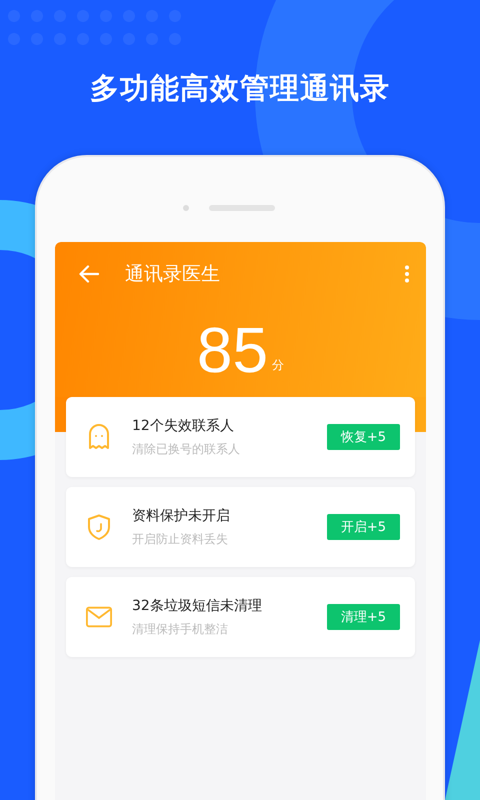 The width and height of the screenshot is (480, 800). Describe the element at coordinates (186, 208) in the screenshot. I see `camera-dot` at that location.